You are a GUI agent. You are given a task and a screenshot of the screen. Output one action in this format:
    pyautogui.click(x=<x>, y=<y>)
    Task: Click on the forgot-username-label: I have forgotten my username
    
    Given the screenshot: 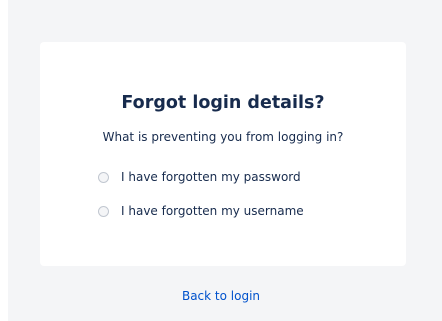 What is the action you would take?
    pyautogui.click(x=212, y=211)
    